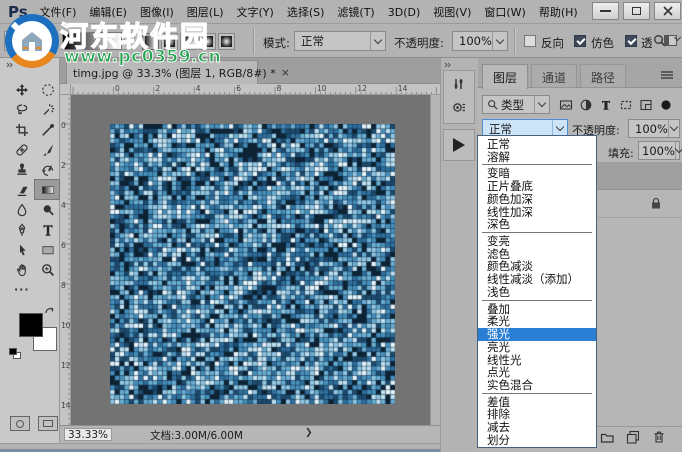  What do you see at coordinates (659, 437) in the screenshot?
I see `delete-button` at bounding box center [659, 437].